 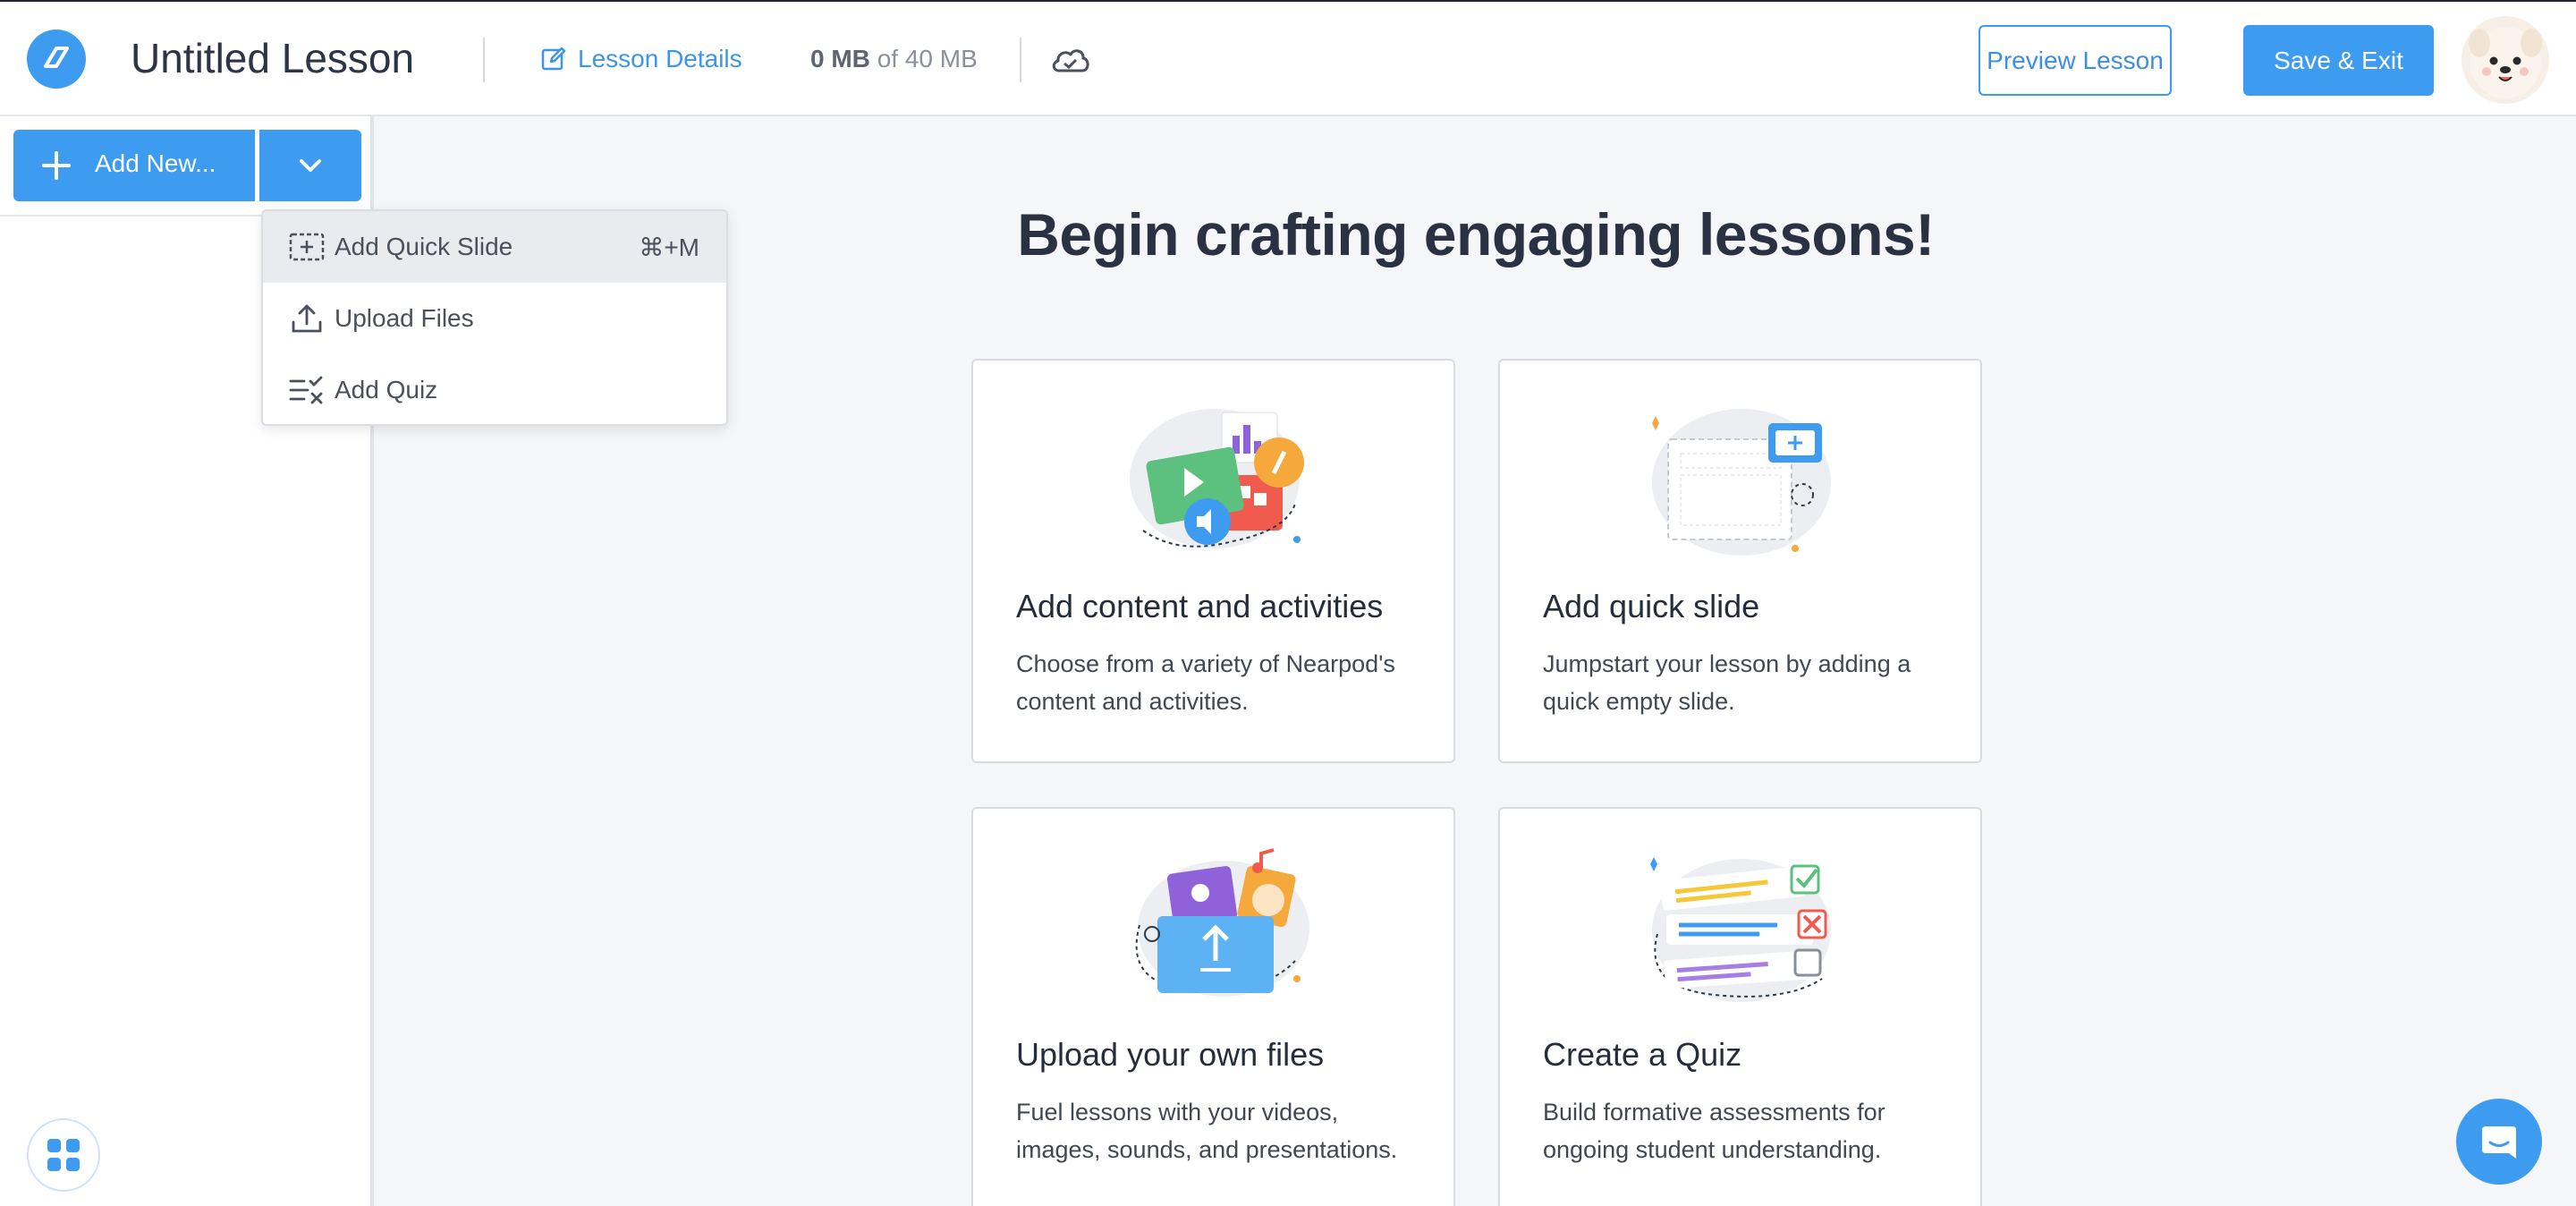 What do you see at coordinates (1642, 1054) in the screenshot?
I see `card-title: Create a Quiz` at bounding box center [1642, 1054].